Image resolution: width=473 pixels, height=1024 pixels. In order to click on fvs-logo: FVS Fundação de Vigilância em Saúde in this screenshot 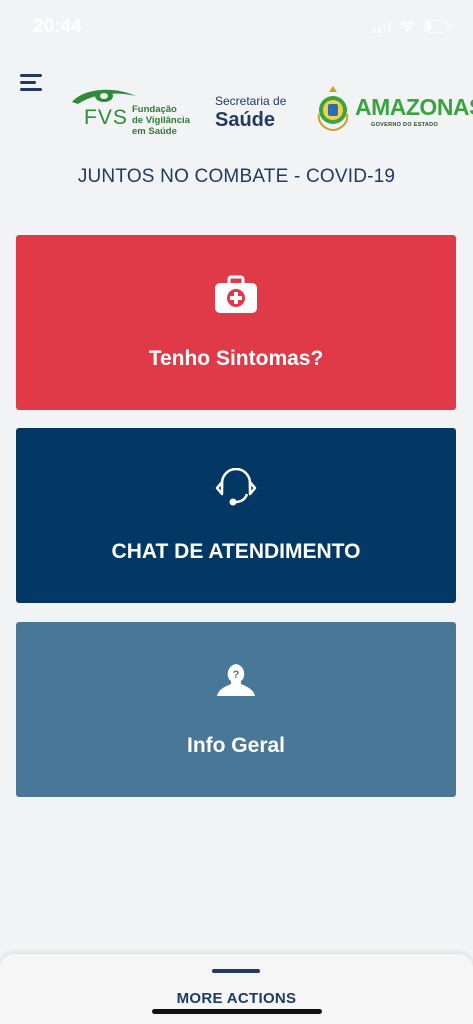, I will do `click(130, 111)`.